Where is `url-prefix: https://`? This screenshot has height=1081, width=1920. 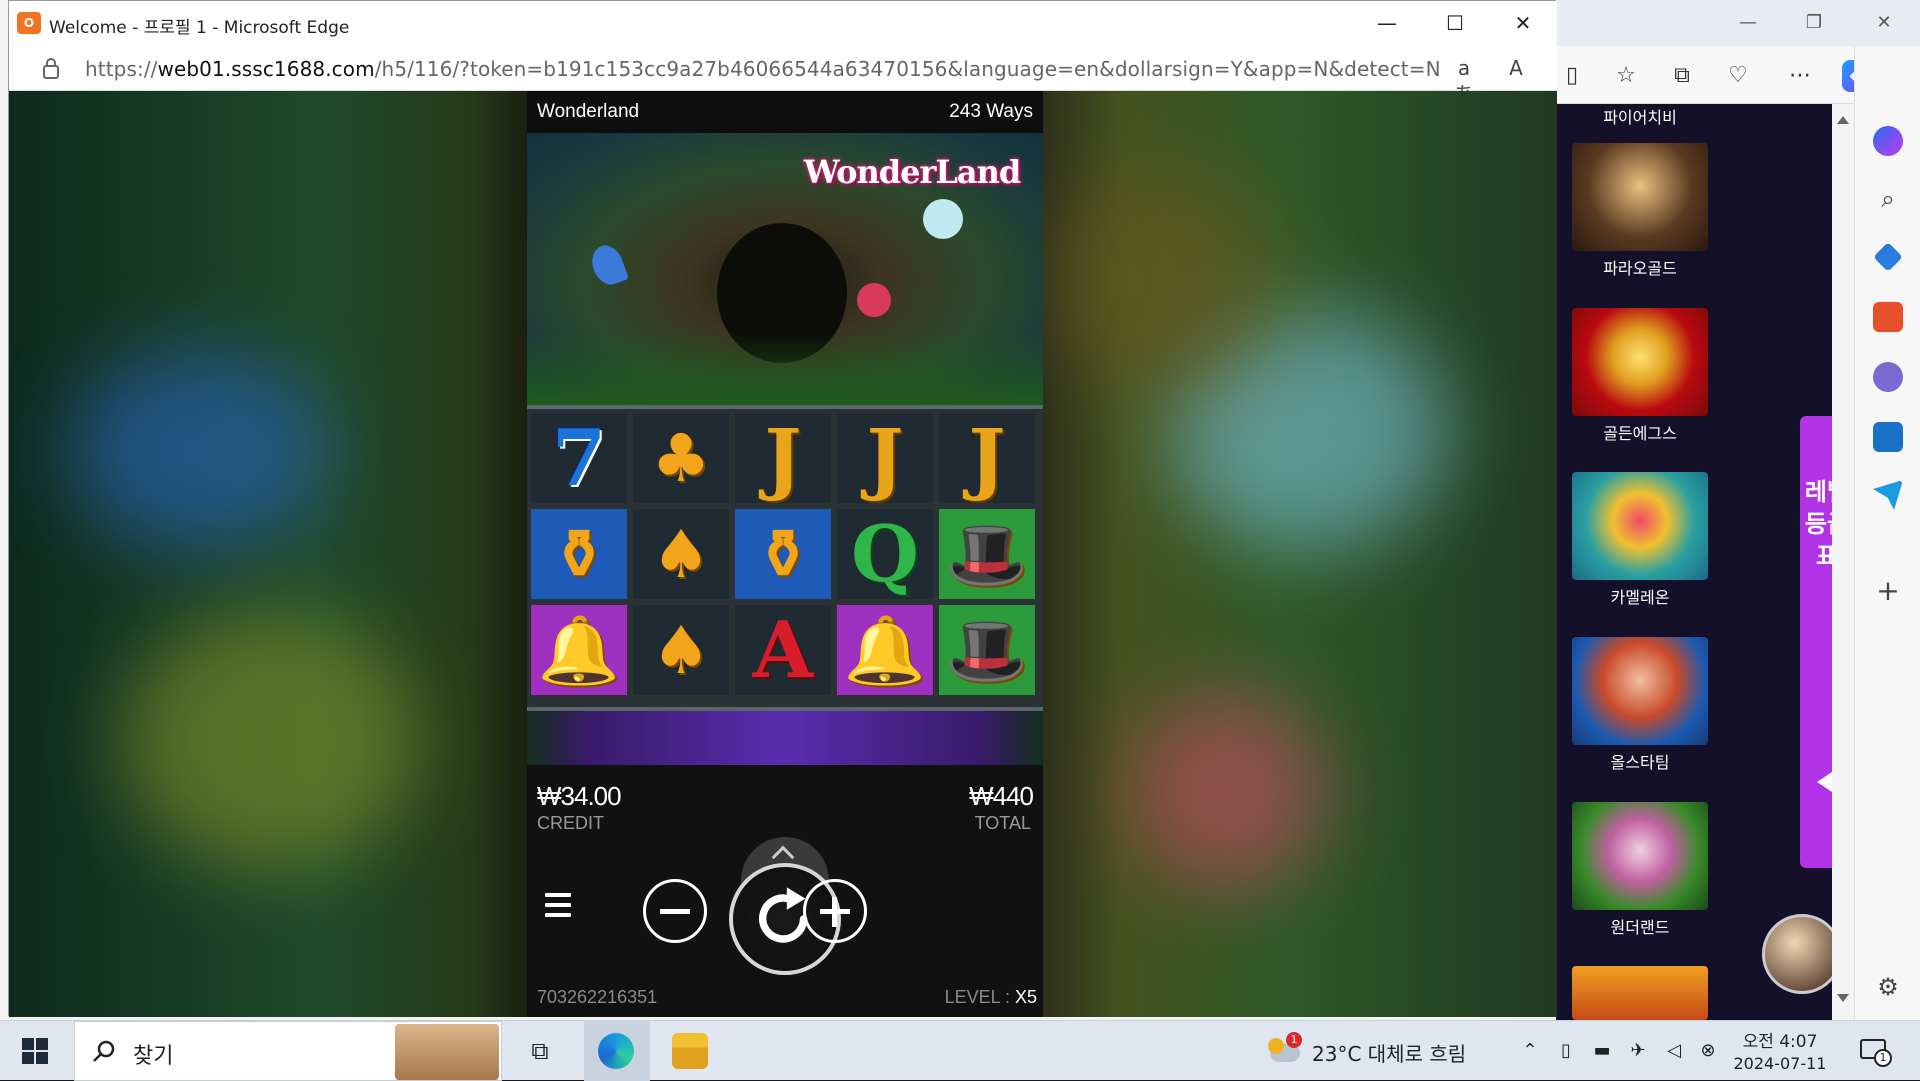
url-prefix: https:// is located at coordinates (121, 69).